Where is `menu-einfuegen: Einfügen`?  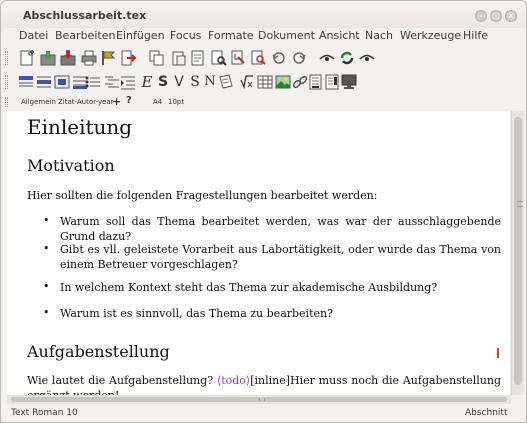
menu-einfuegen: Einfügen is located at coordinates (140, 35).